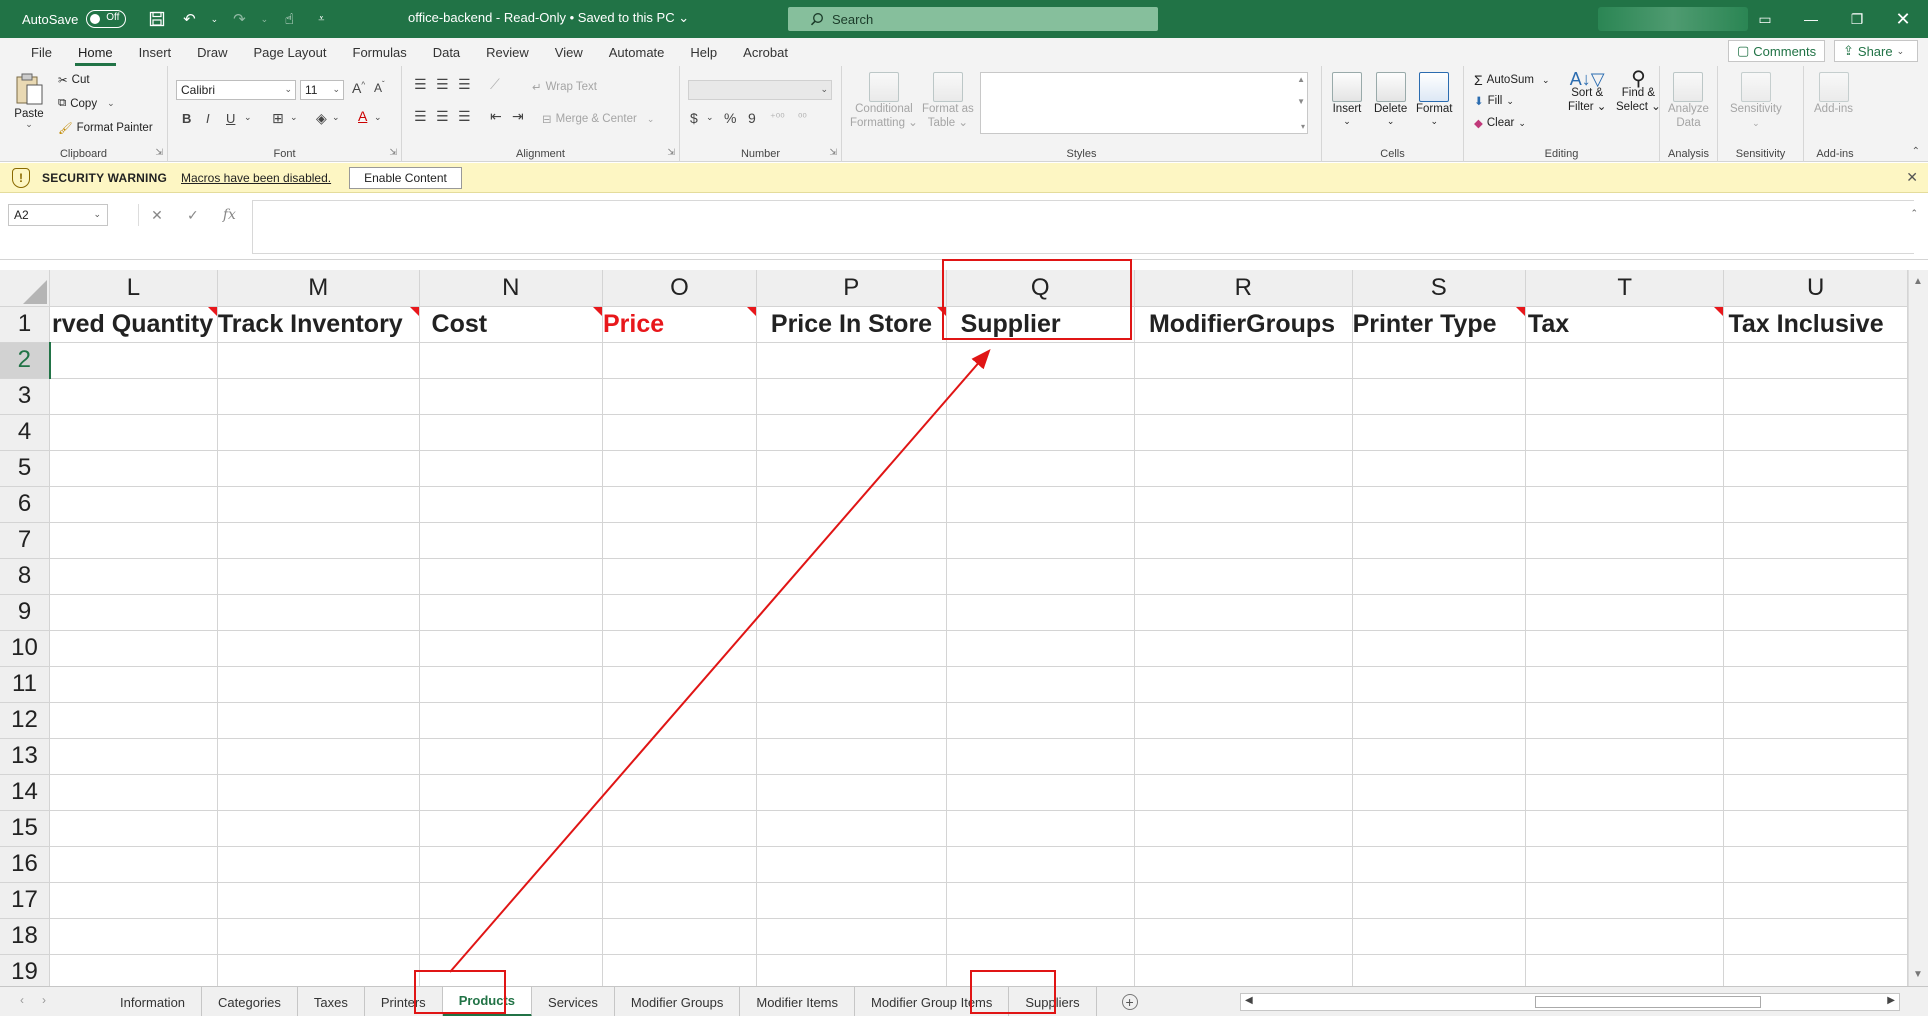 The image size is (1928, 1027). I want to click on currency-icon: $, so click(694, 118).